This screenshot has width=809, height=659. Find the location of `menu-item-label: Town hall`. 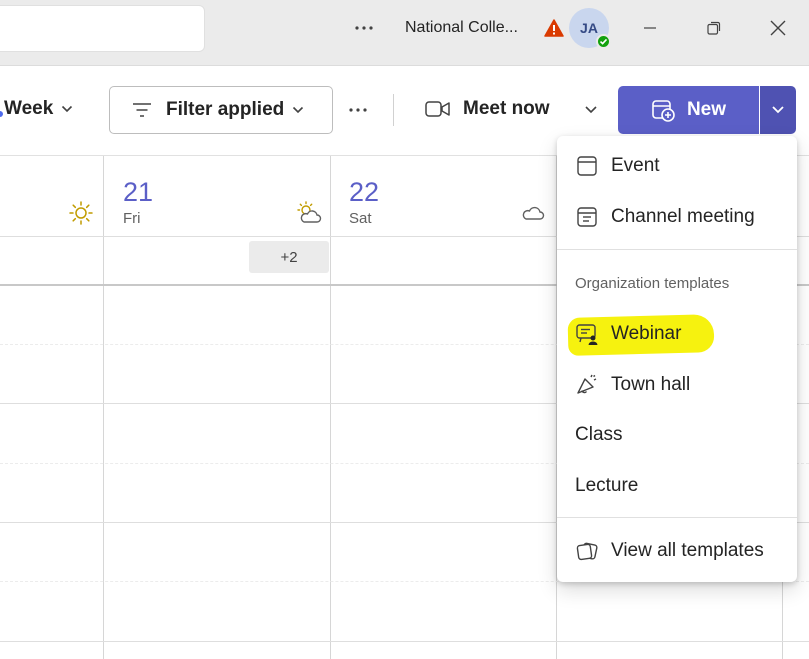

menu-item-label: Town hall is located at coordinates (651, 384).